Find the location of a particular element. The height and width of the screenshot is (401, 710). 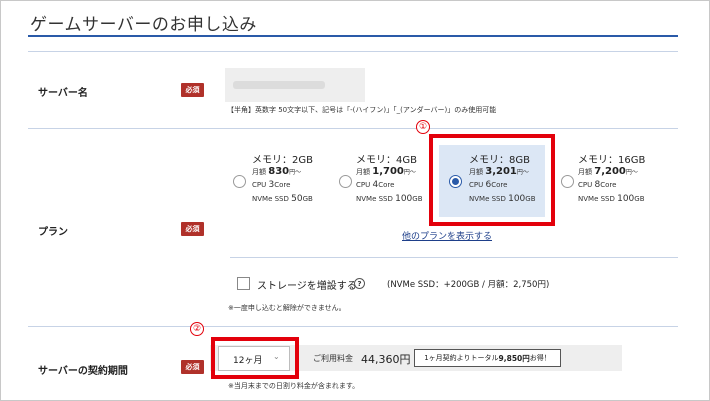

help-icon: ? is located at coordinates (359, 283).